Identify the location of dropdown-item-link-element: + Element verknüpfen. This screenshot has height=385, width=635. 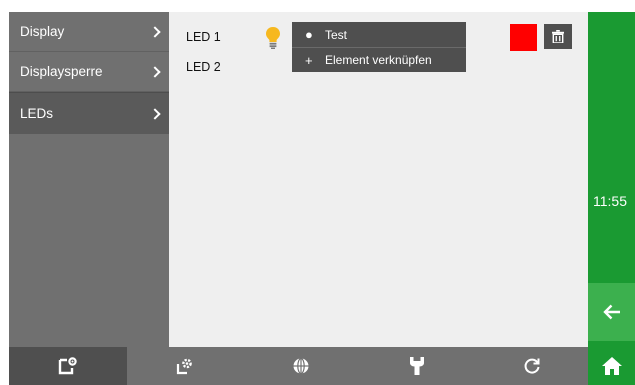
(379, 59).